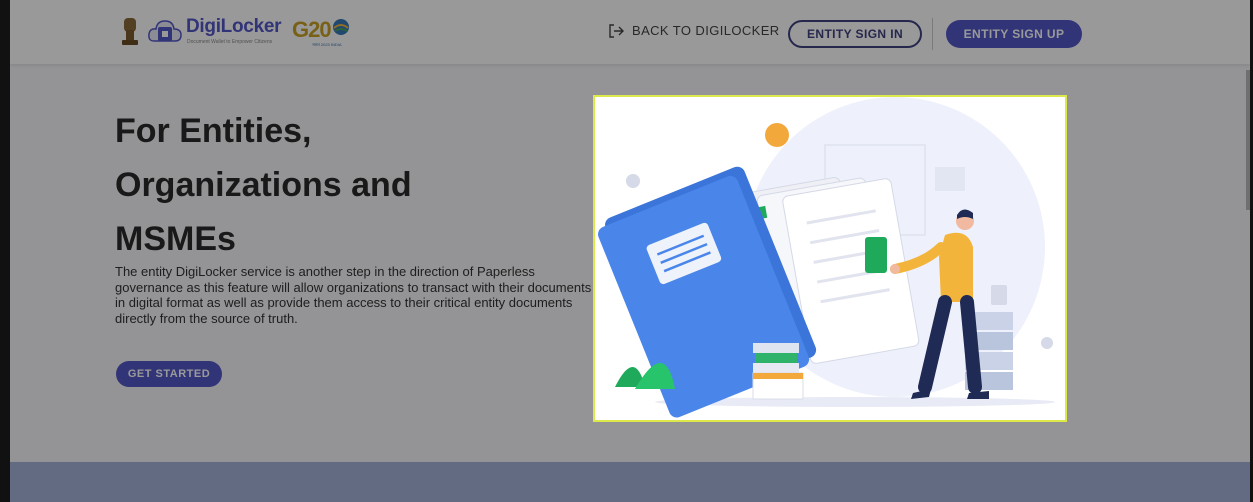 This screenshot has width=1253, height=502. I want to click on lotus-globe-icon, so click(341, 27).